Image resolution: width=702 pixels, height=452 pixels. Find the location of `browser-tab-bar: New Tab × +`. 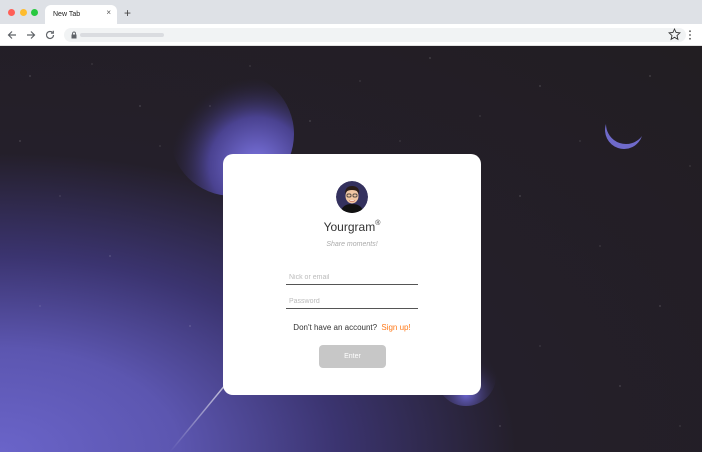

browser-tab-bar: New Tab × + is located at coordinates (351, 12).